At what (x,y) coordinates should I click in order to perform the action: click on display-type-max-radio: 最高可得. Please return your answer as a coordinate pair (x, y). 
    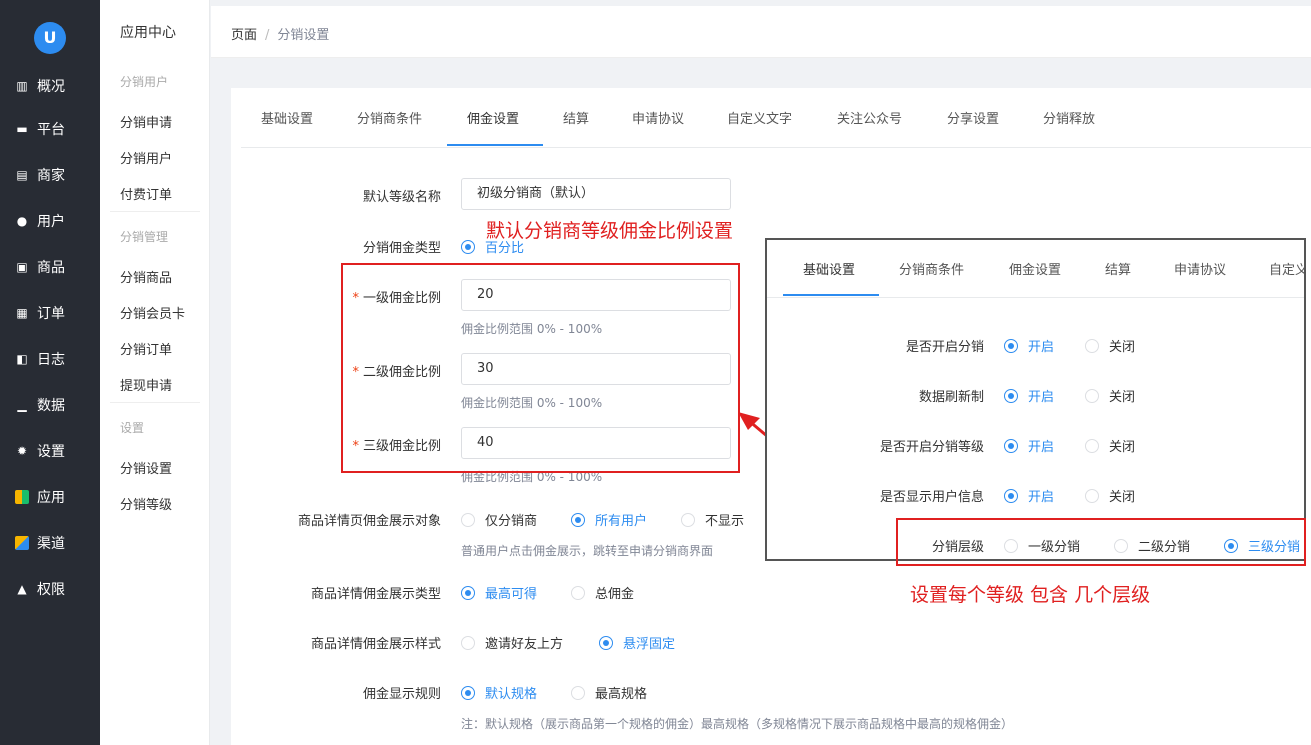
    Looking at the image, I should click on (499, 592).